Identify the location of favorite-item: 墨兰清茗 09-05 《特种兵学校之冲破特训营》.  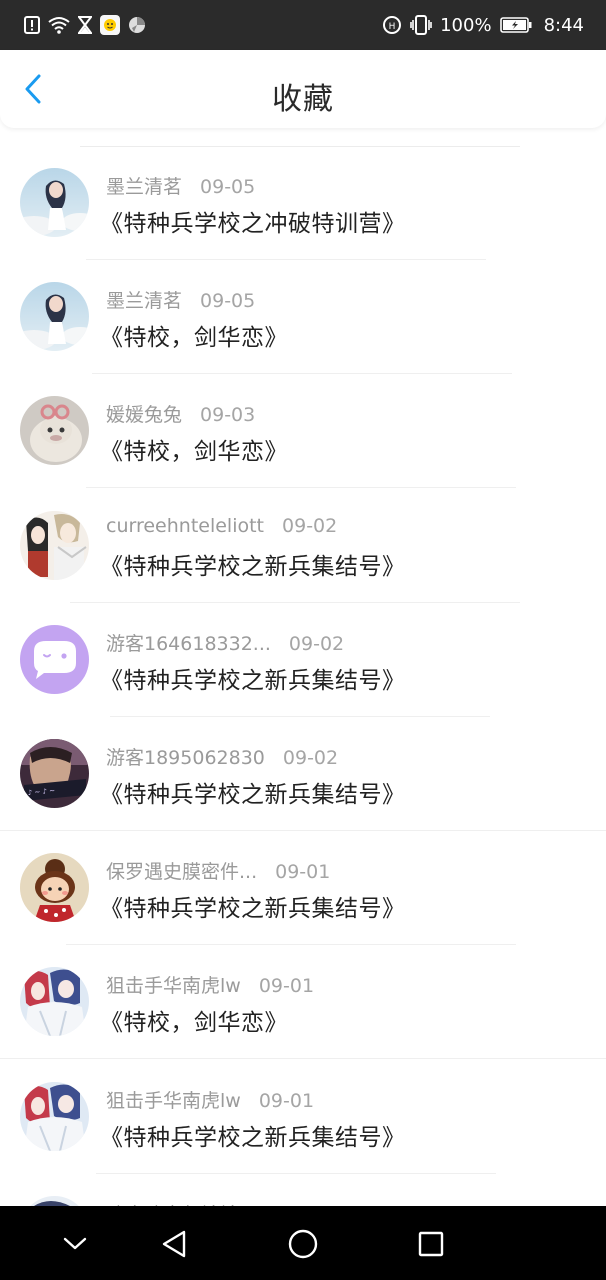
(303, 203).